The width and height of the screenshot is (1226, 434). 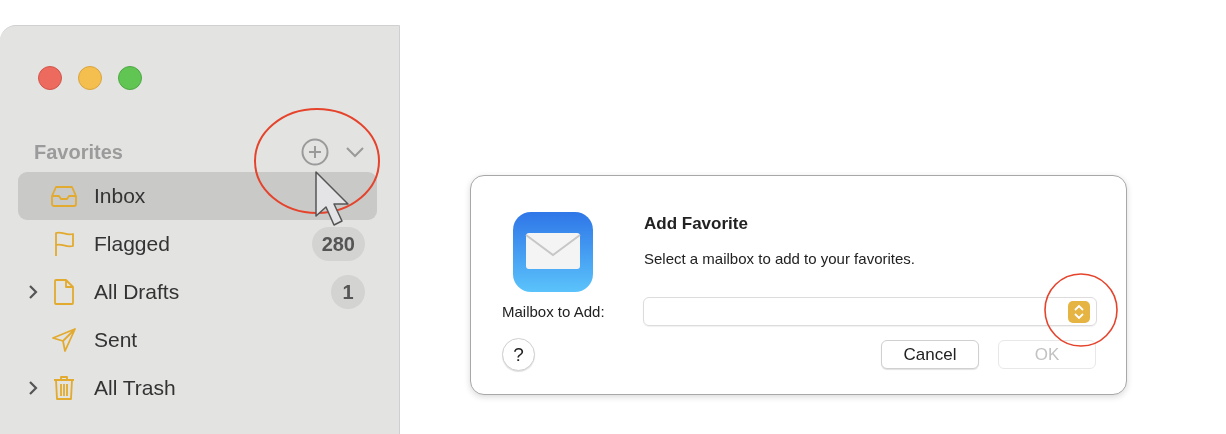 I want to click on dialog-message: Select a mailbox to add to your favorites., so click(x=779, y=258).